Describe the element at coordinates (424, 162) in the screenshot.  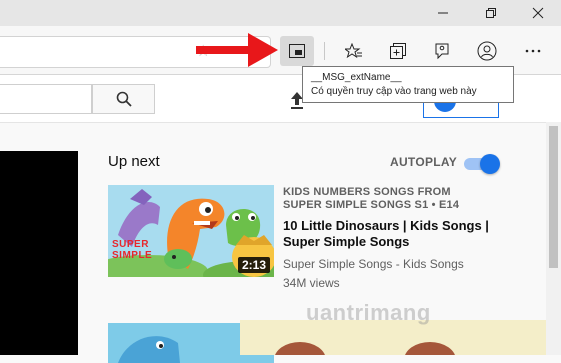
I see `autoplay-label: AUTOPLAY` at that location.